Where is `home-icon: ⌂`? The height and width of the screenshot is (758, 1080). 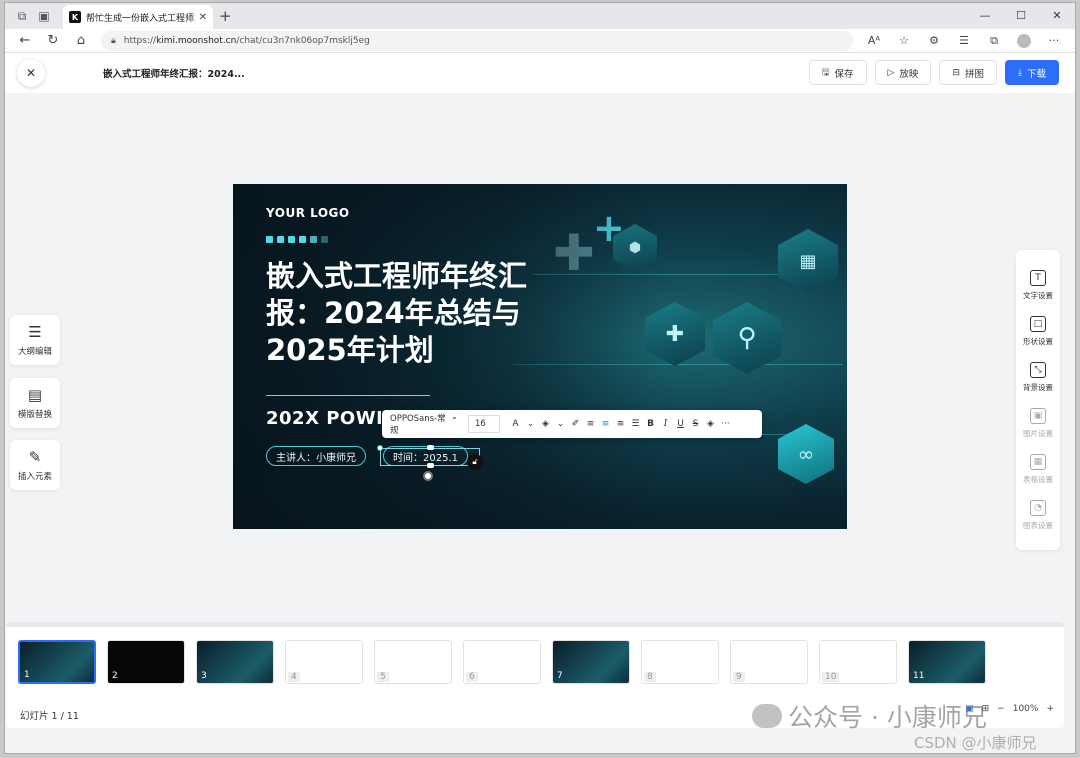 home-icon: ⌂ is located at coordinates (81, 40).